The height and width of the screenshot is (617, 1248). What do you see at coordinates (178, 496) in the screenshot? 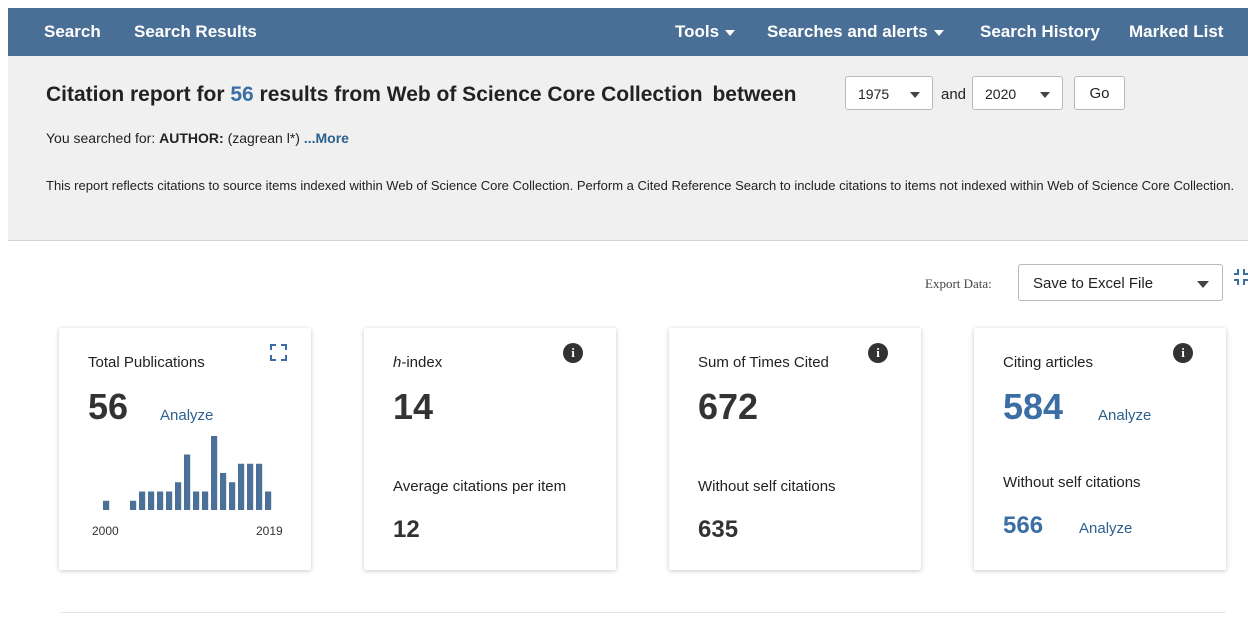
I see `bar-2008` at bounding box center [178, 496].